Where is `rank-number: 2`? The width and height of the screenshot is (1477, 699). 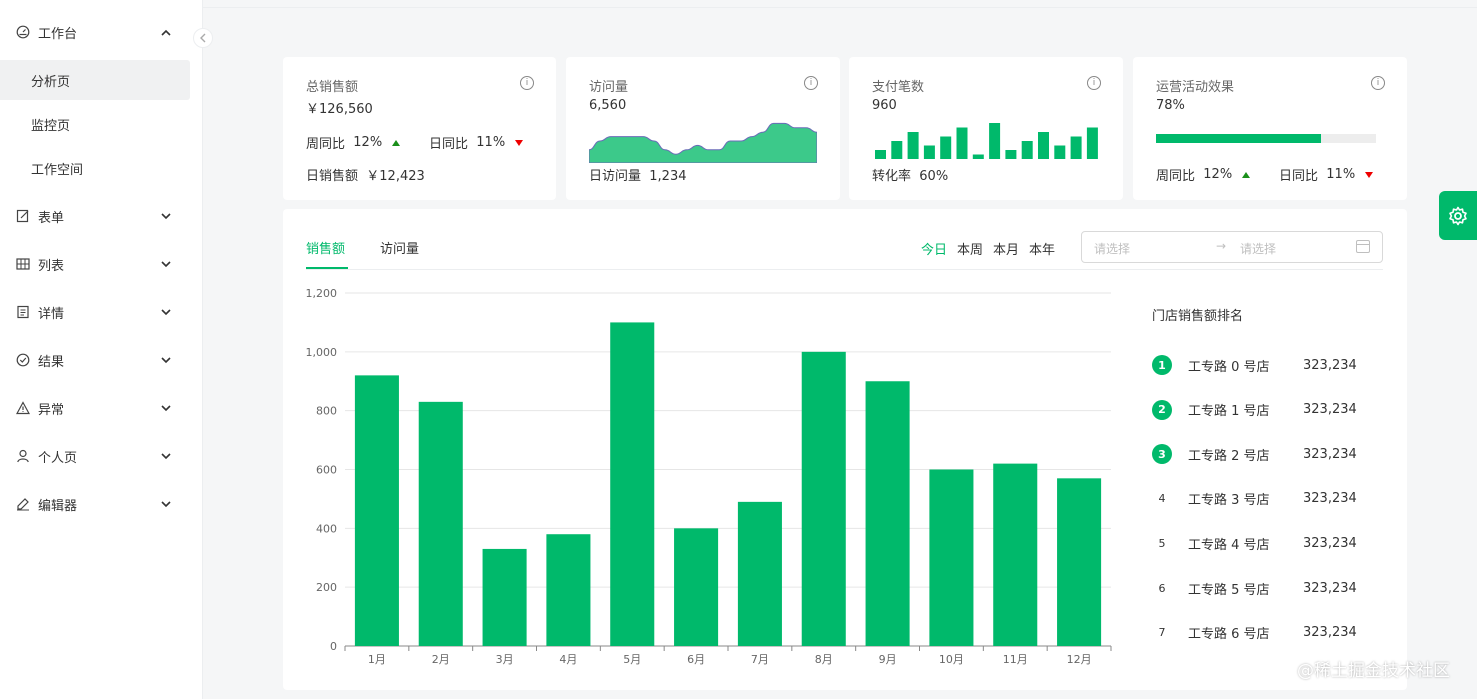
rank-number: 2 is located at coordinates (1162, 409).